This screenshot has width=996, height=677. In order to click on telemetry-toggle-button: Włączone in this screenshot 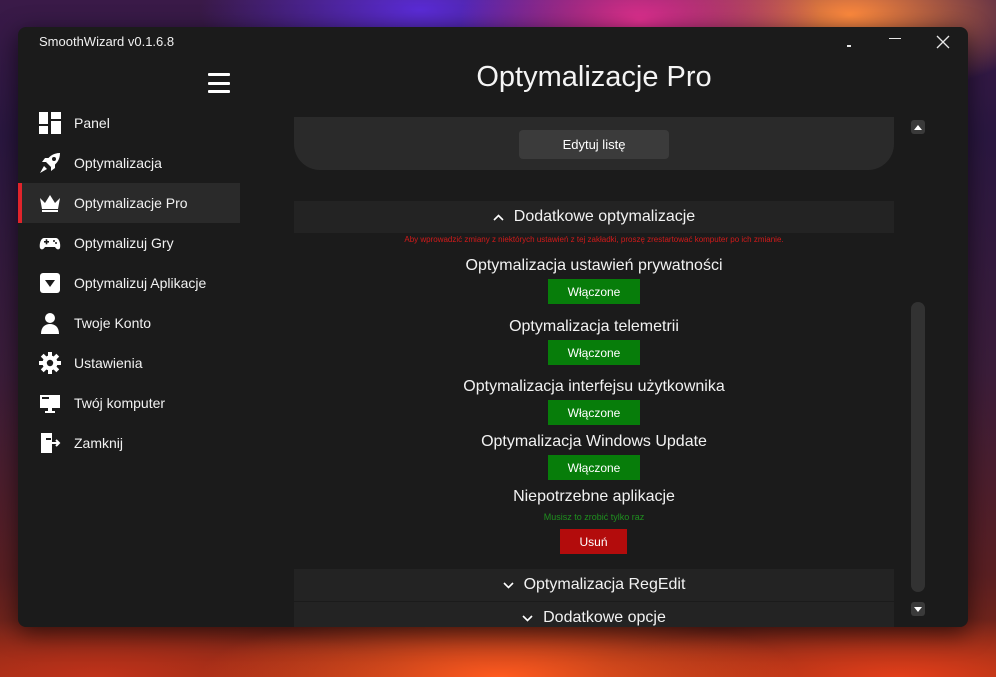, I will do `click(594, 352)`.